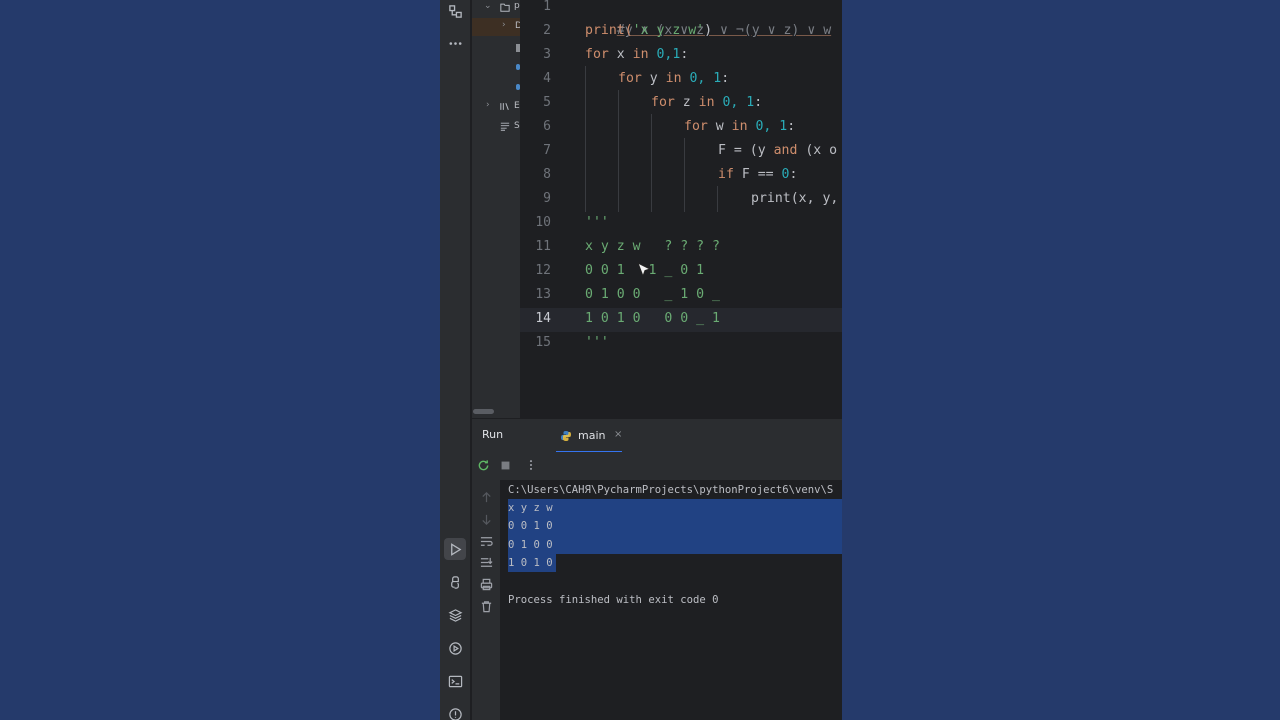  What do you see at coordinates (455, 582) in the screenshot?
I see `python-console-icon` at bounding box center [455, 582].